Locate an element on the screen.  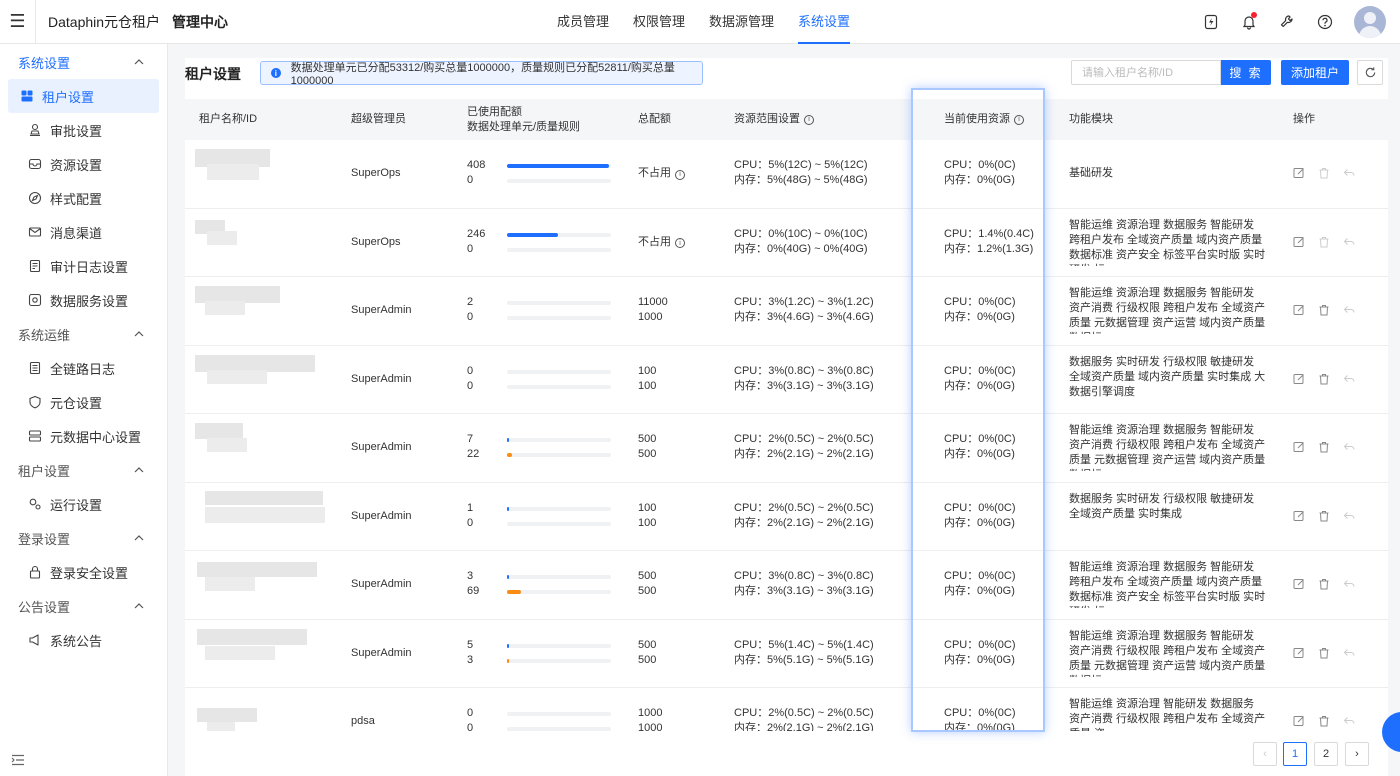
lock-icon is located at coordinates (35, 572).